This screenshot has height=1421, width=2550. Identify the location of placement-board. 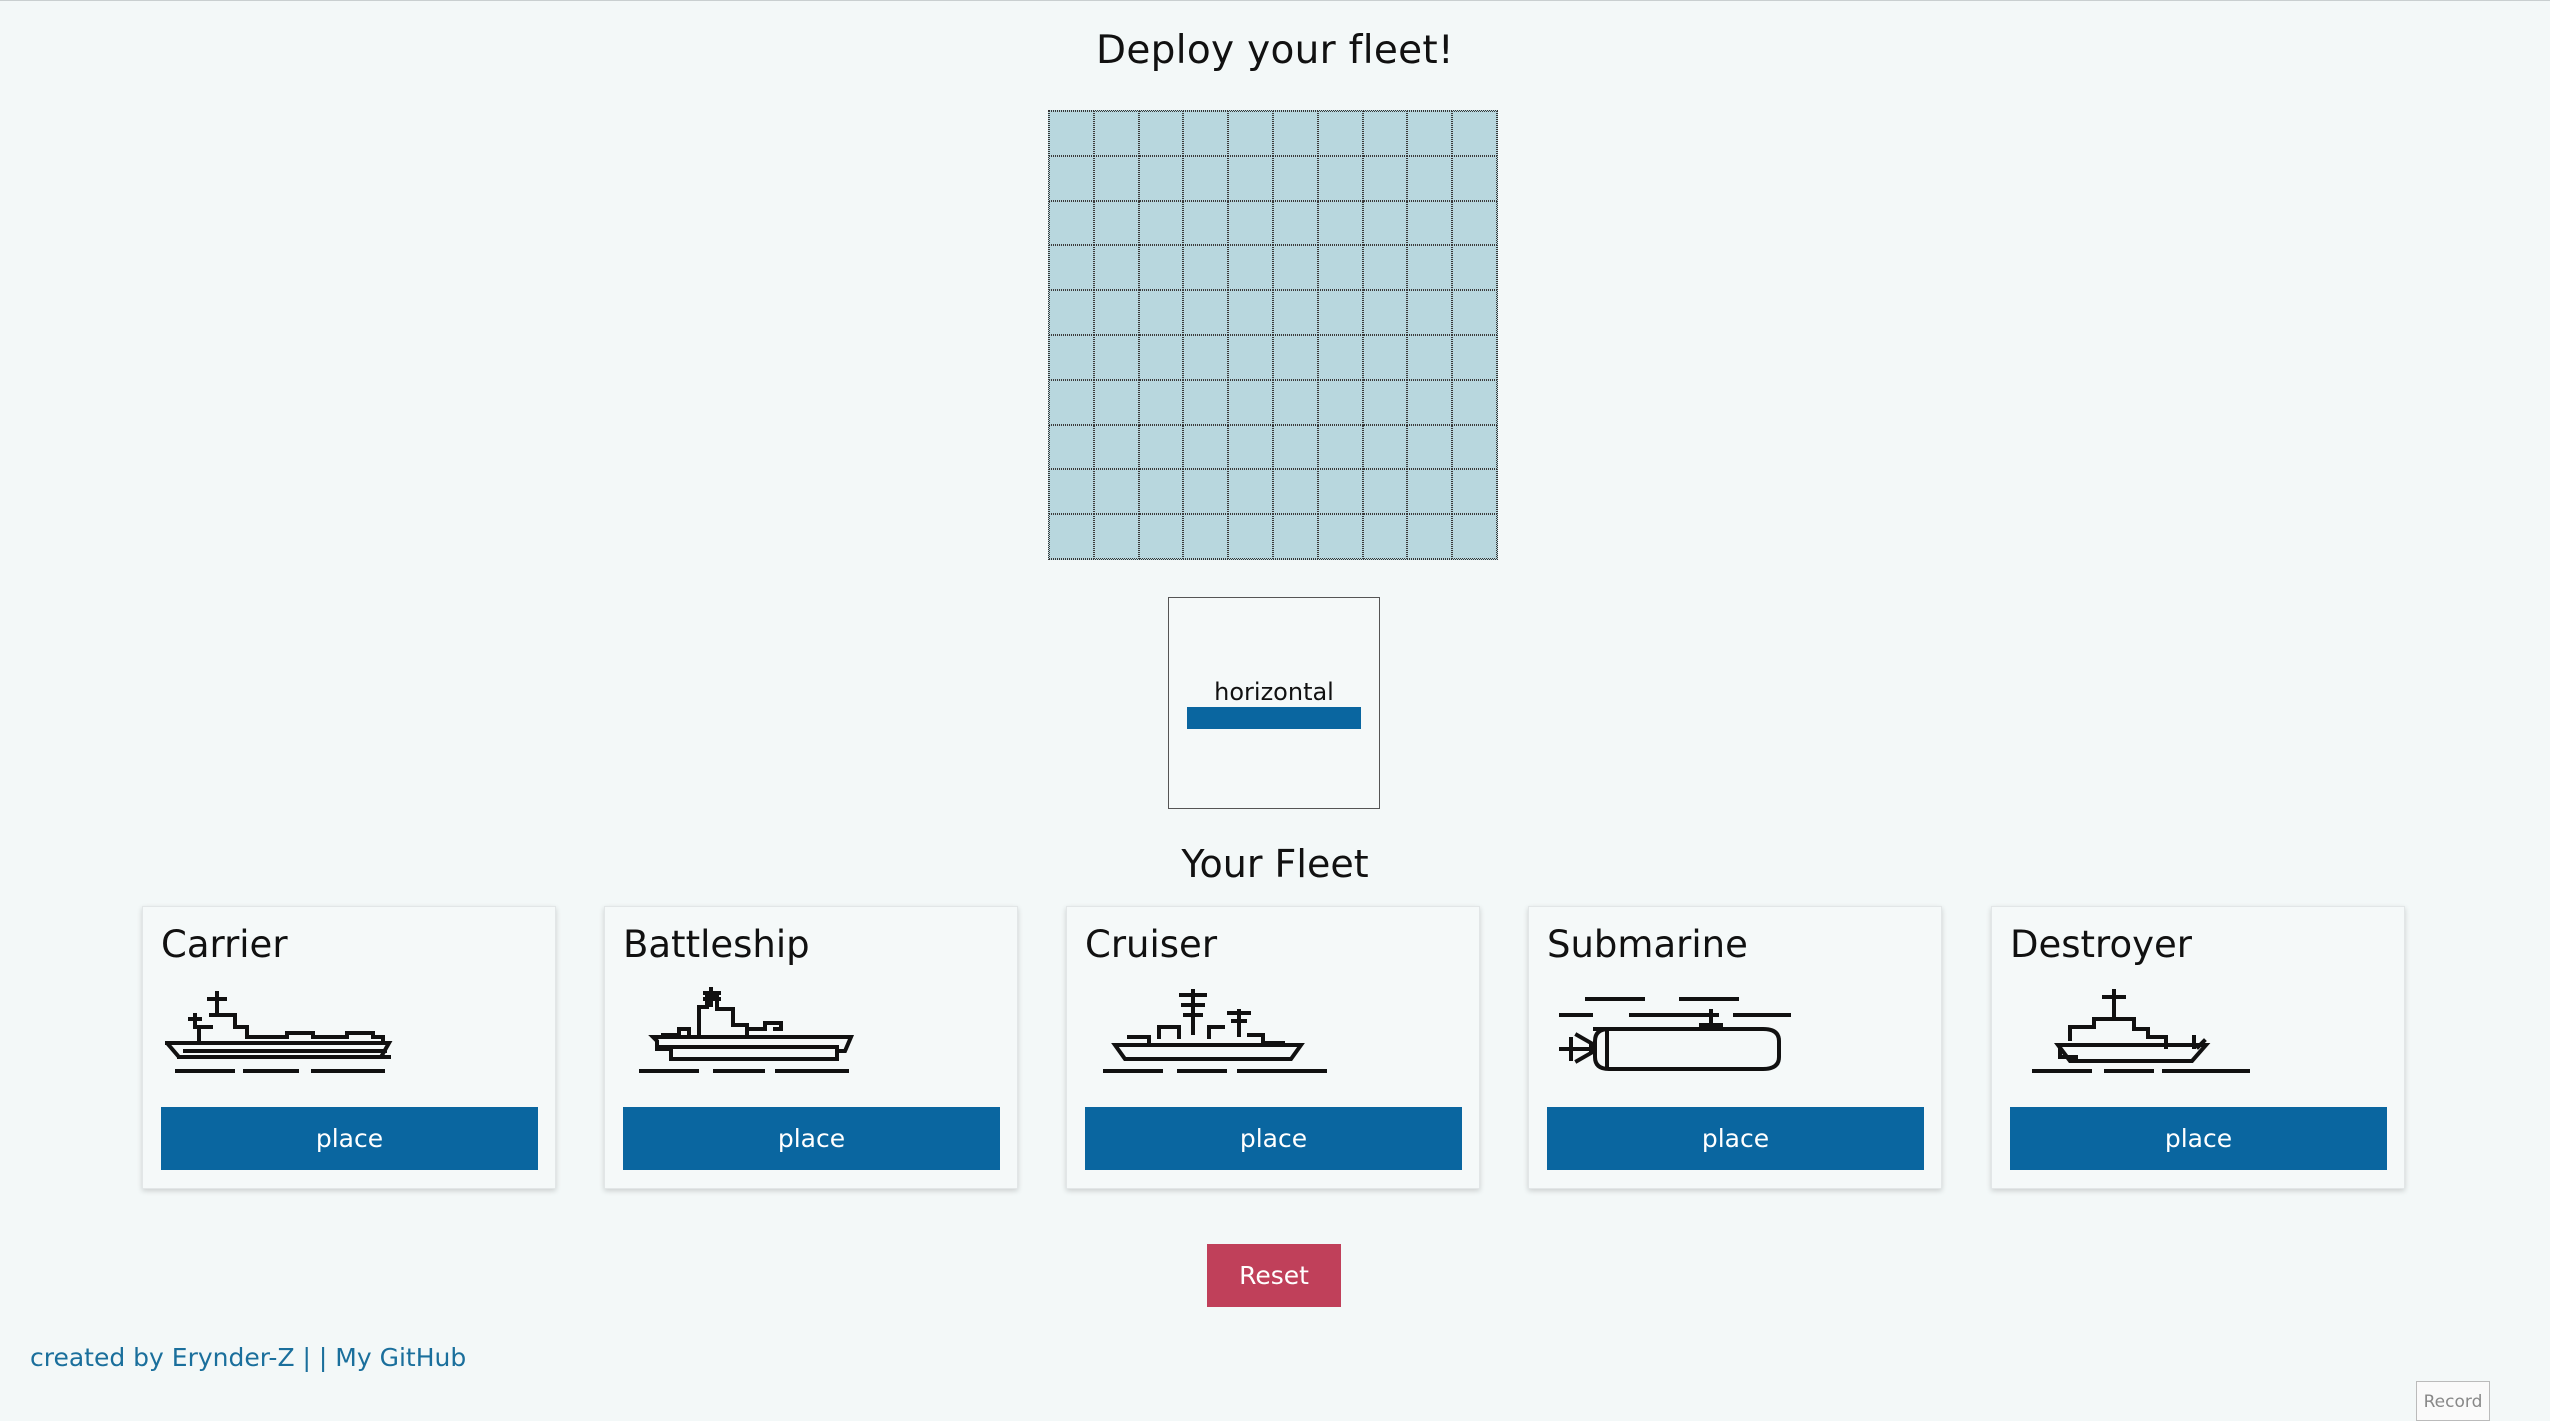
(1273, 335).